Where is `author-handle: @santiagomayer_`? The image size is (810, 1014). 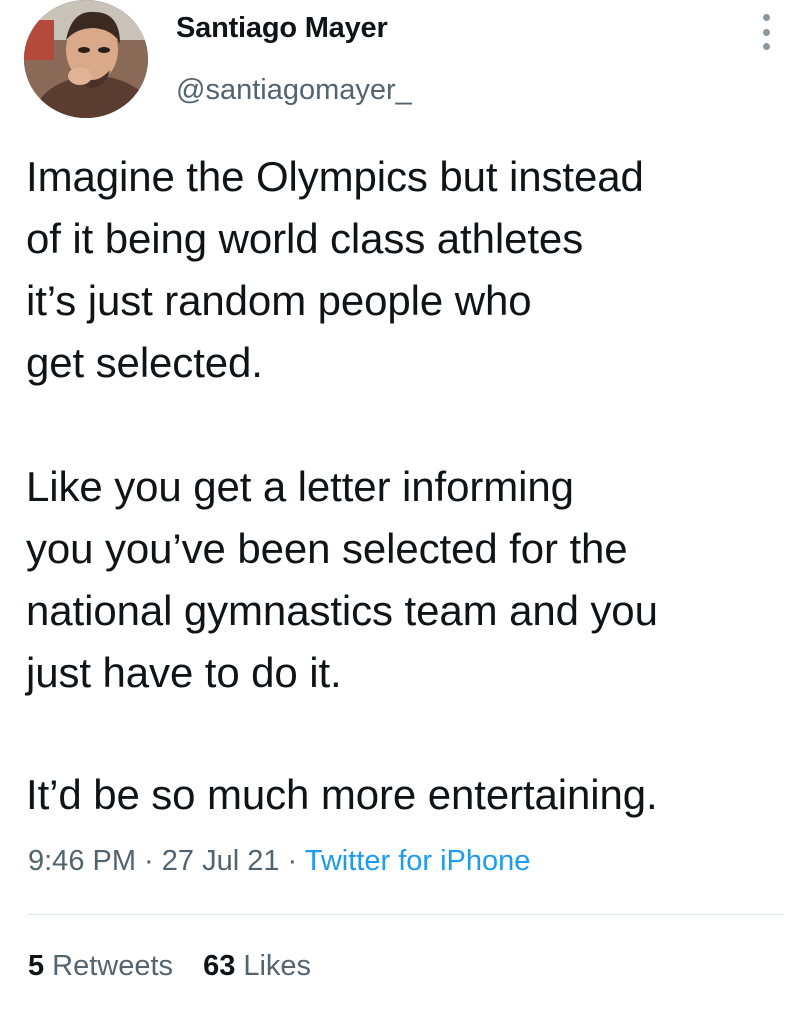 author-handle: @santiagomayer_ is located at coordinates (294, 90).